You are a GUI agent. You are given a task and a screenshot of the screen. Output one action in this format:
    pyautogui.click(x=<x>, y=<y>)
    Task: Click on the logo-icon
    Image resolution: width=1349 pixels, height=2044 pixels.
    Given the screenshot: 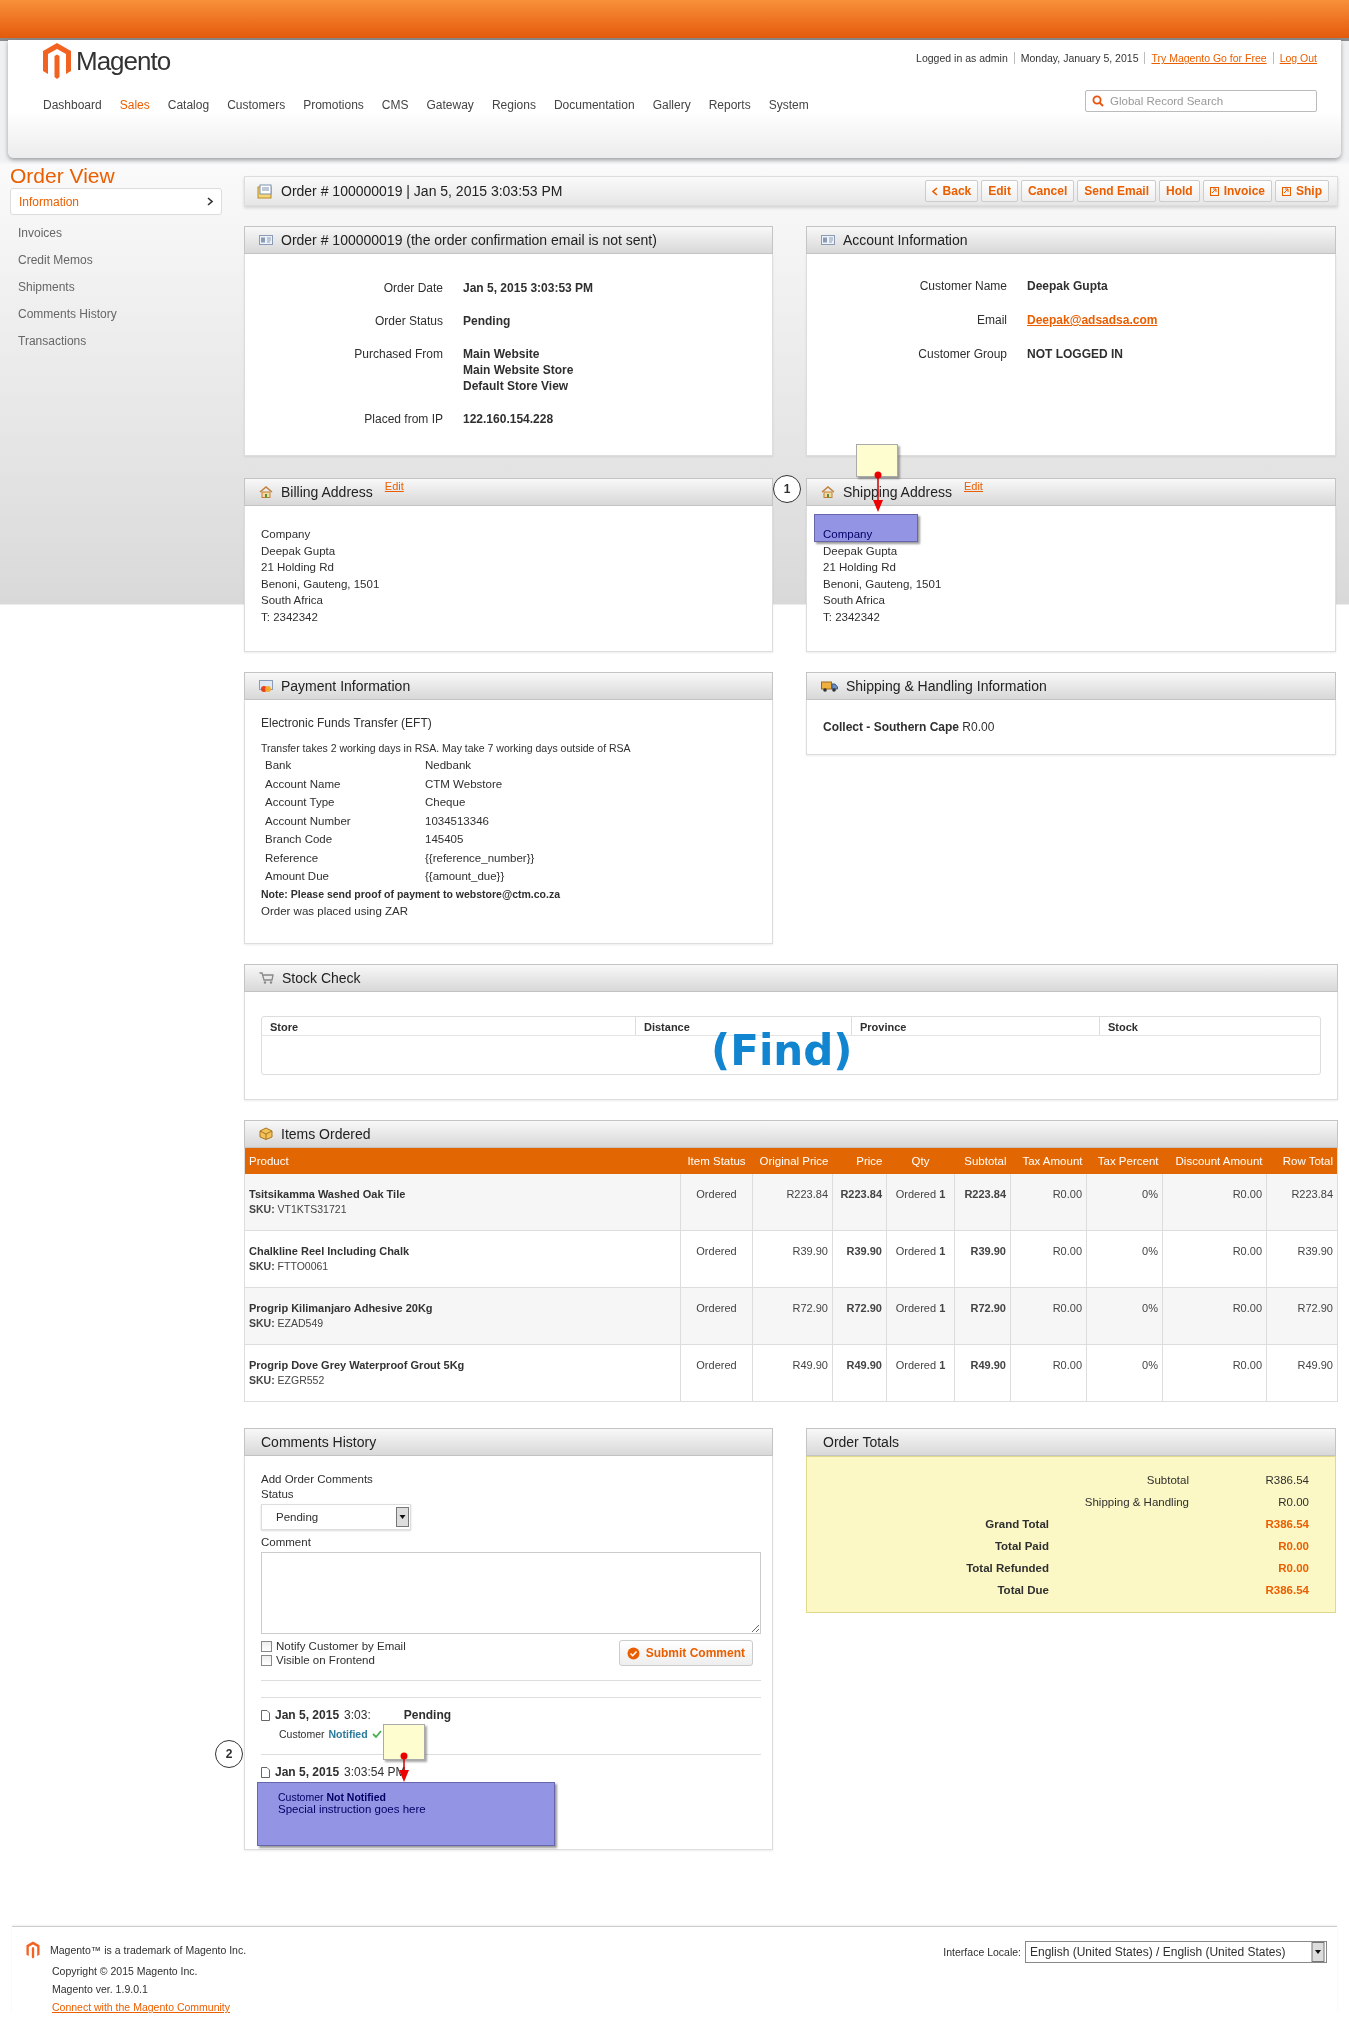 What is the action you would take?
    pyautogui.click(x=57, y=61)
    